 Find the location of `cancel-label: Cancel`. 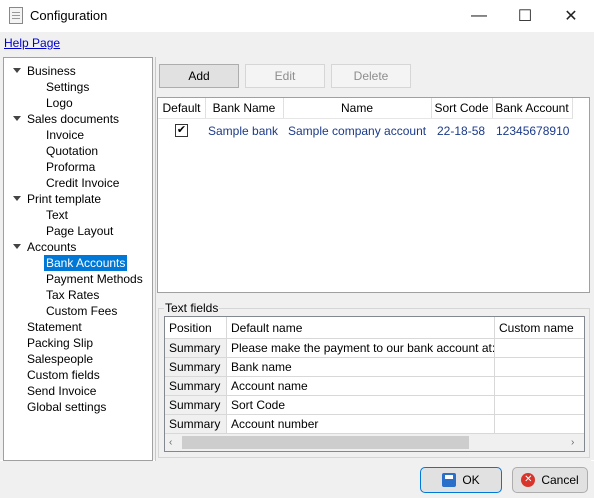

cancel-label: Cancel is located at coordinates (560, 480).